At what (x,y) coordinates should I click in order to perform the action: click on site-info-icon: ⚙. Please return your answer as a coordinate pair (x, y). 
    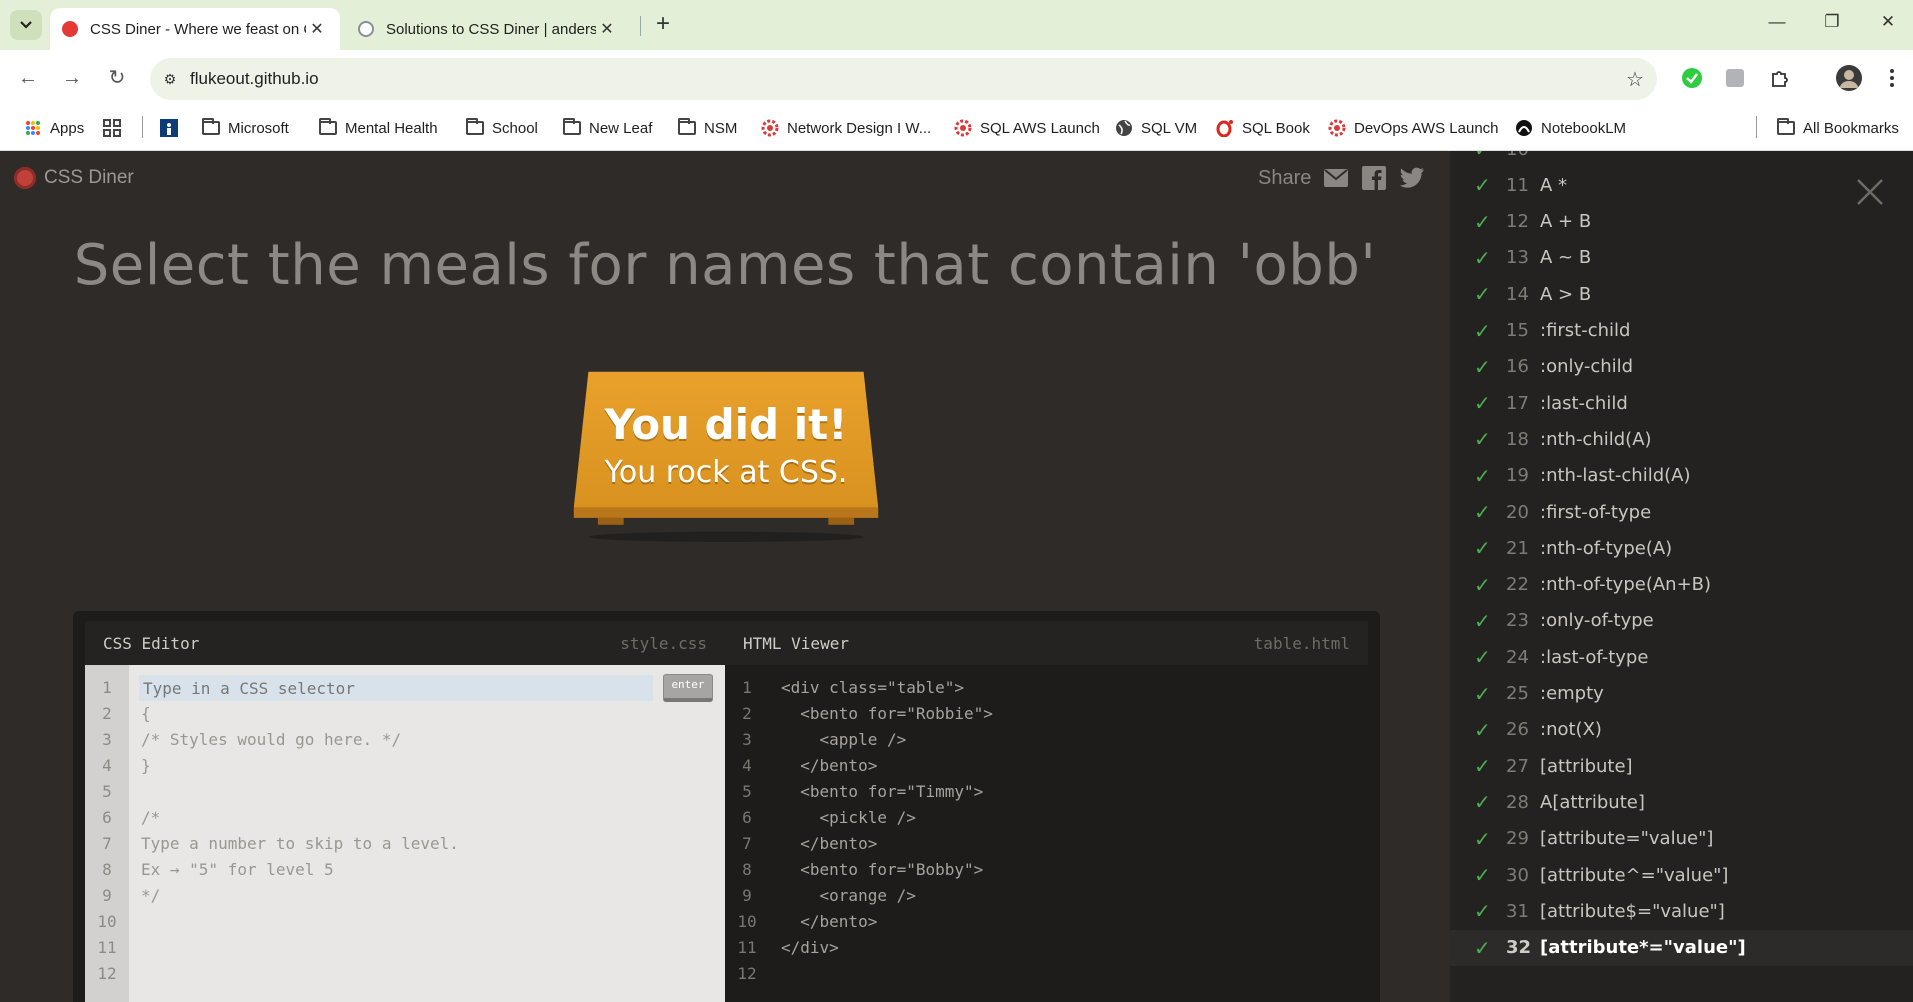
    Looking at the image, I should click on (170, 79).